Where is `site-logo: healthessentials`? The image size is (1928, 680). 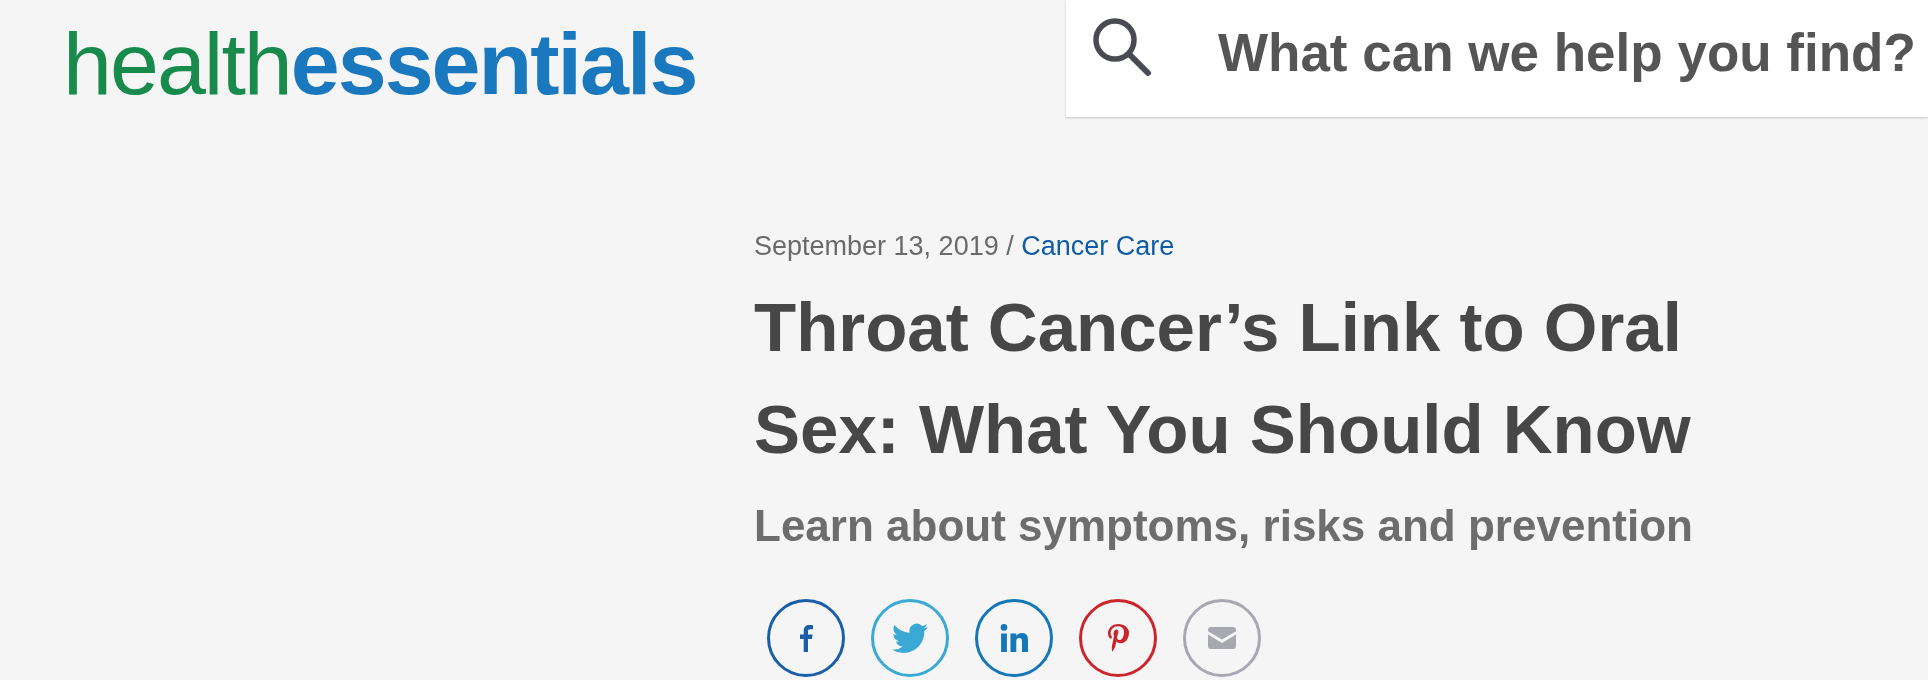 site-logo: healthessentials is located at coordinates (380, 64).